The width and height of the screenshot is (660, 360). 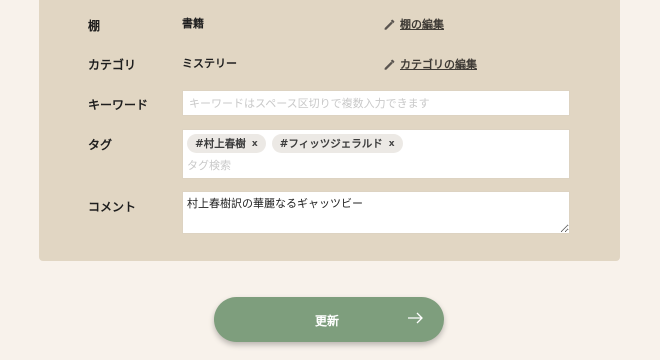 What do you see at coordinates (331, 144) in the screenshot?
I see `tag-text: #フィッツジェラルド` at bounding box center [331, 144].